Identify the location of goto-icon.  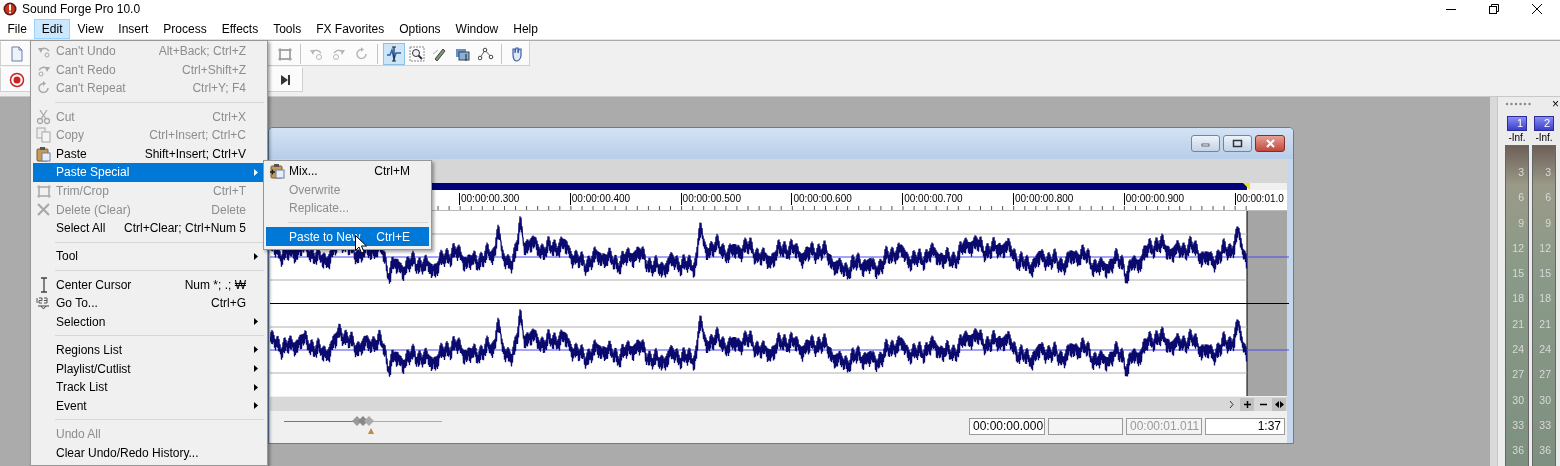
(44, 303).